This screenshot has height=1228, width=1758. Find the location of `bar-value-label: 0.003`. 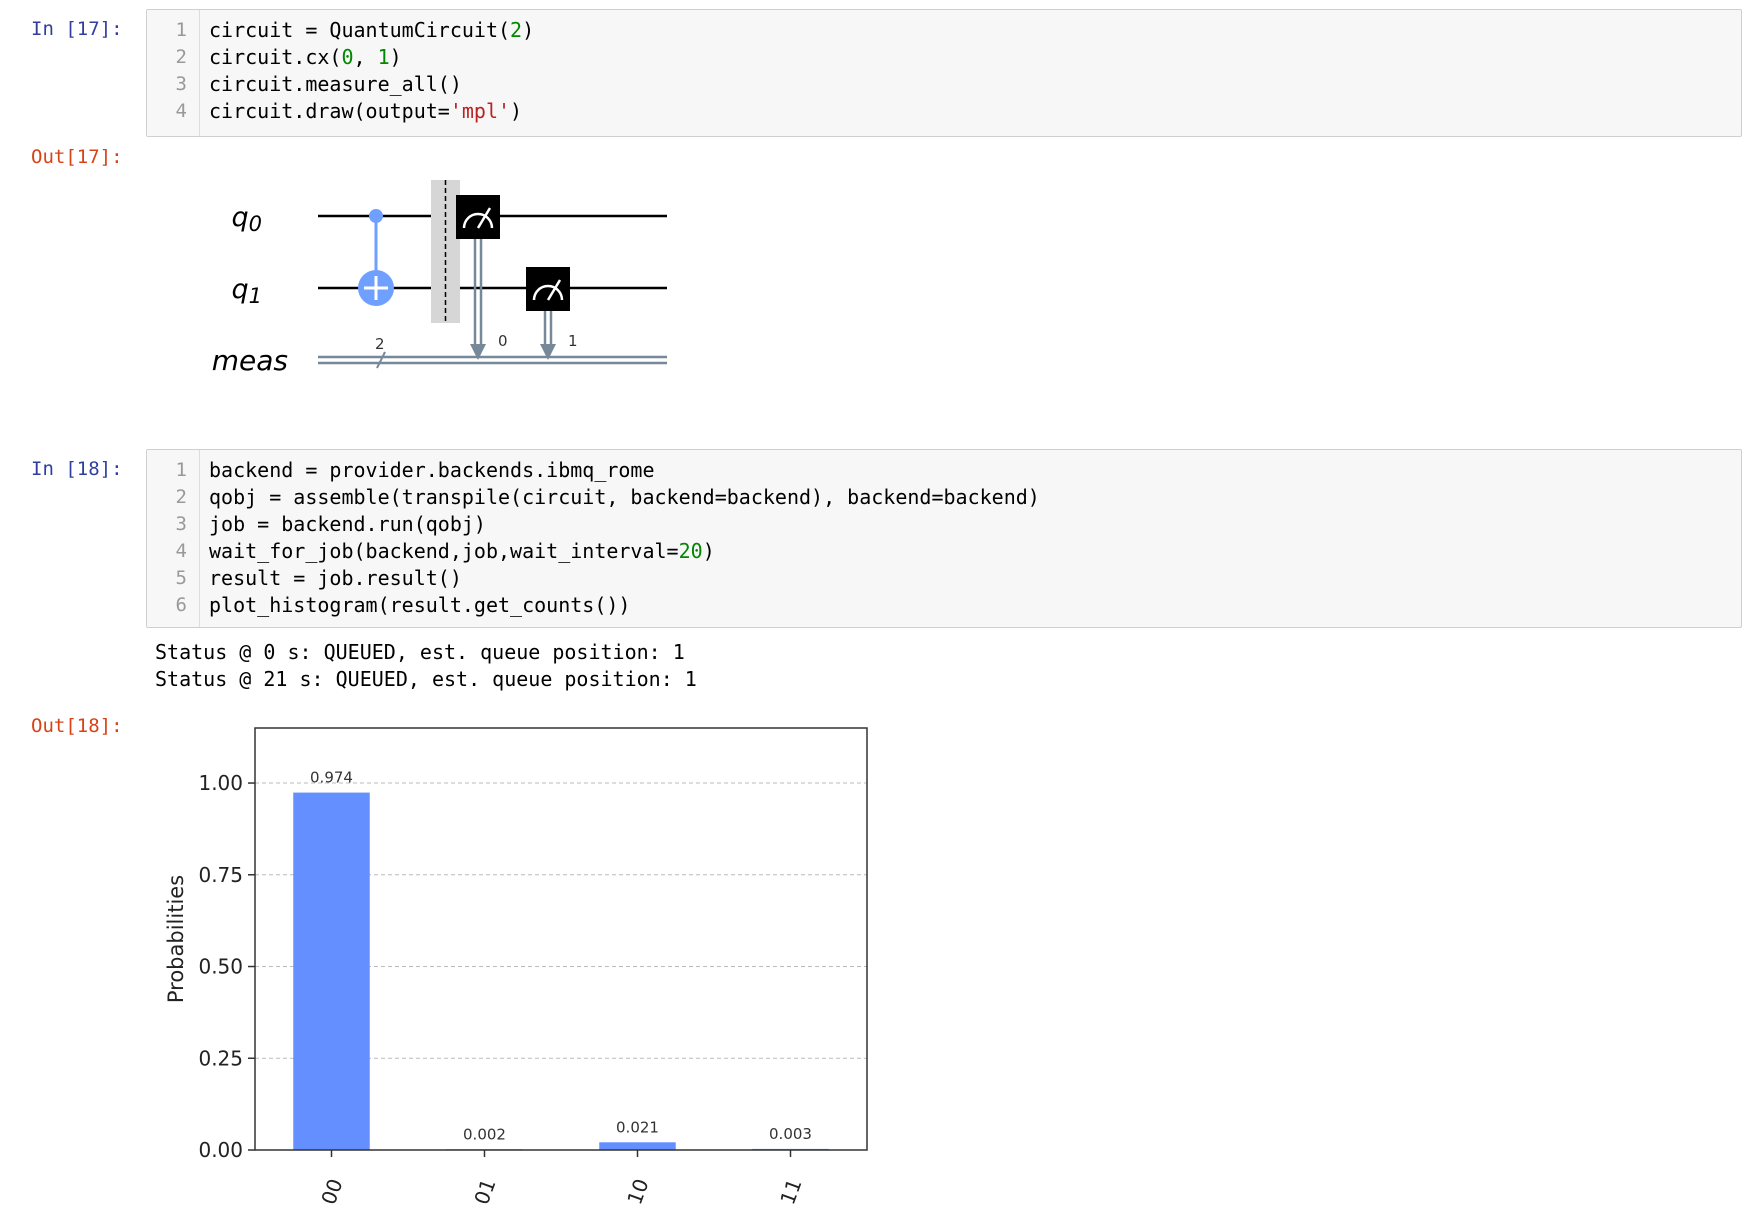

bar-value-label: 0.003 is located at coordinates (790, 1134).